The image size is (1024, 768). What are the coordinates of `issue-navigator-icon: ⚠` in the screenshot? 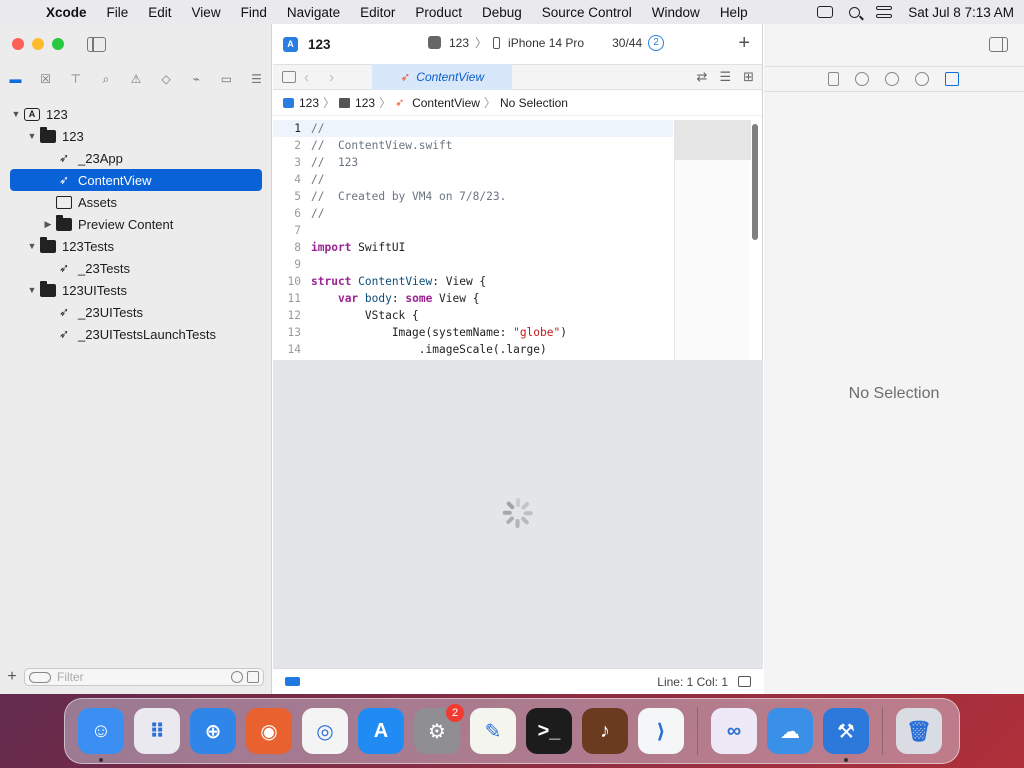 It's located at (136, 79).